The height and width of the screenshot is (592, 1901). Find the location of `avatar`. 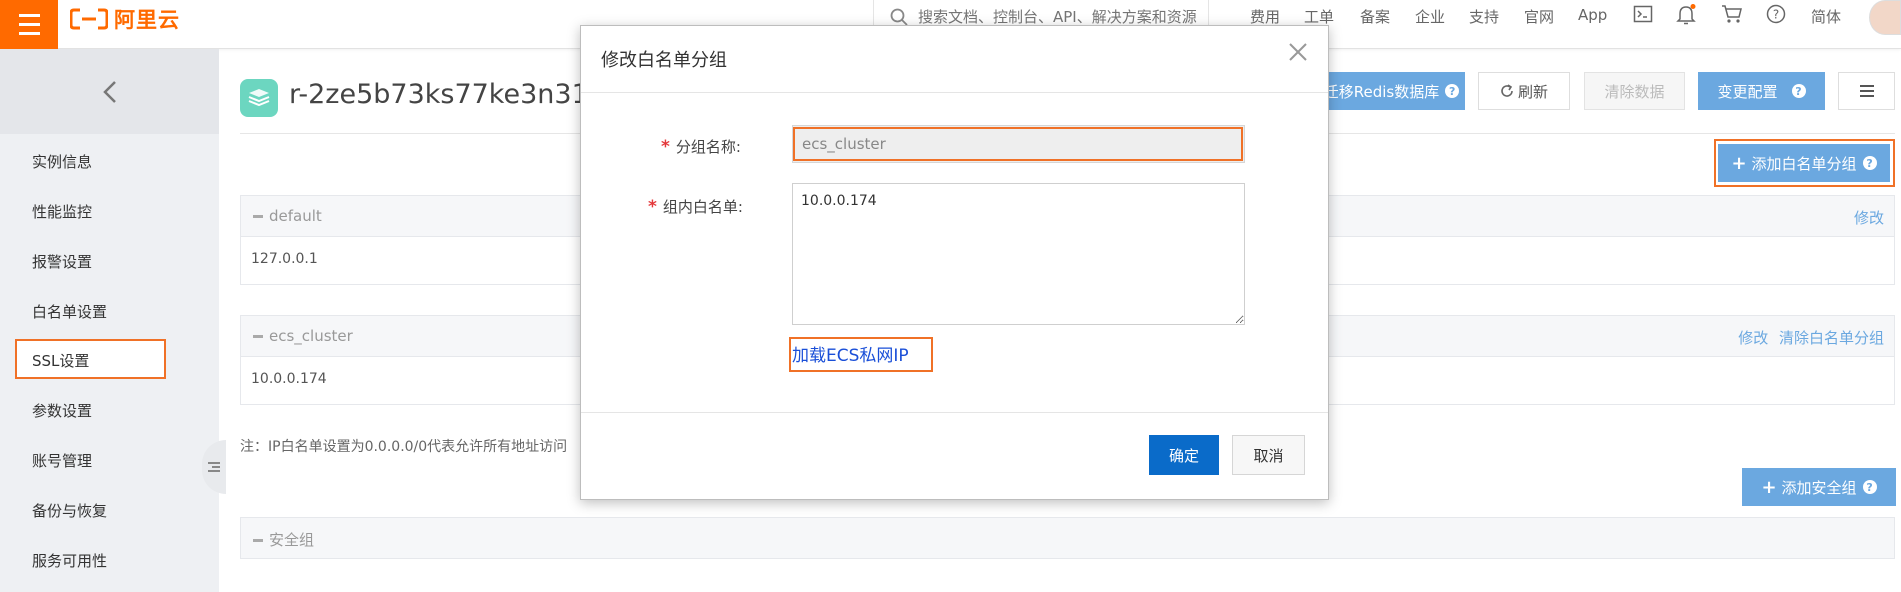

avatar is located at coordinates (1885, 17).